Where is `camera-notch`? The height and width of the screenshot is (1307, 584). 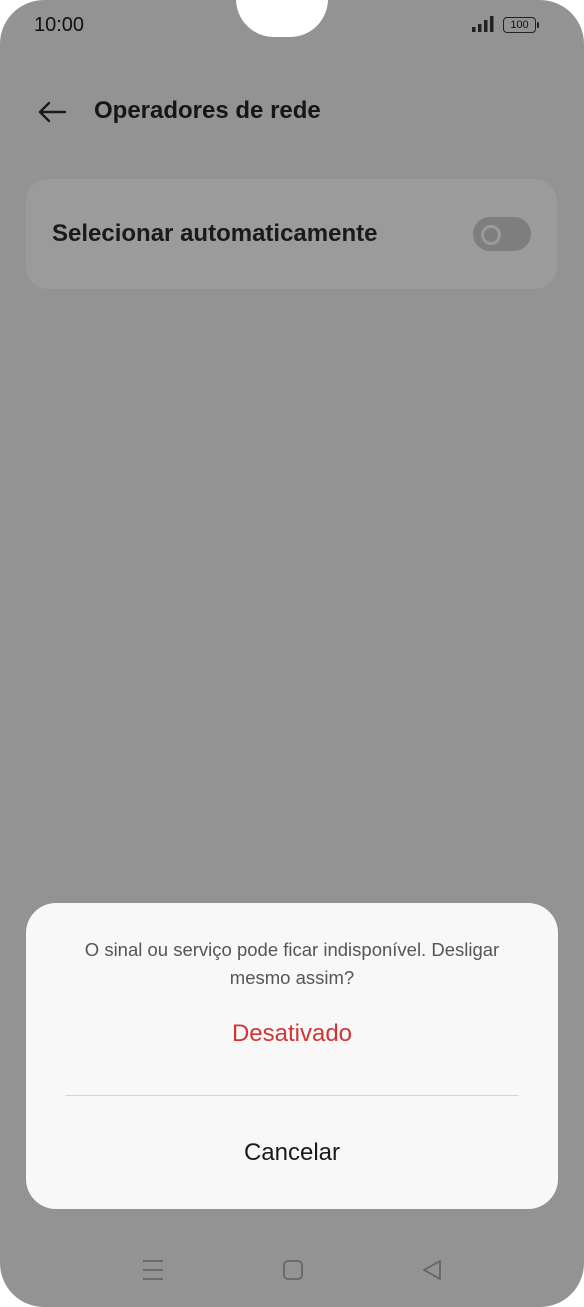
camera-notch is located at coordinates (282, 18).